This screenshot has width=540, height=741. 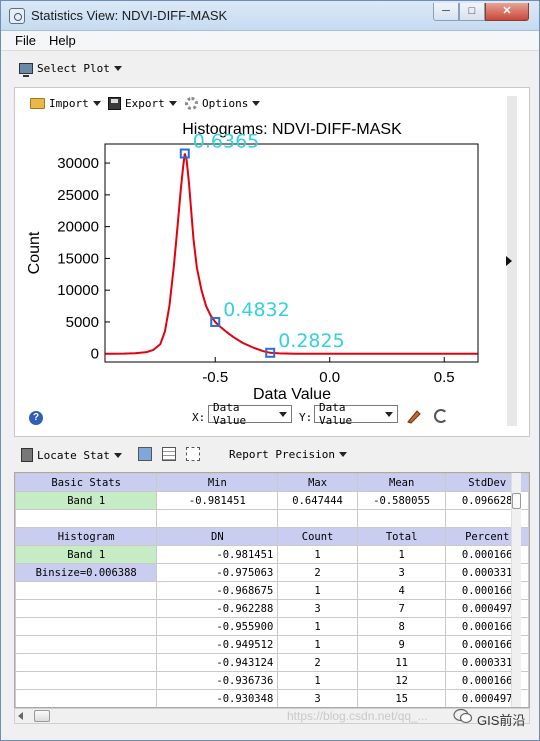 What do you see at coordinates (217, 644) in the screenshot?
I see `histogram-cell: -0.949512` at bounding box center [217, 644].